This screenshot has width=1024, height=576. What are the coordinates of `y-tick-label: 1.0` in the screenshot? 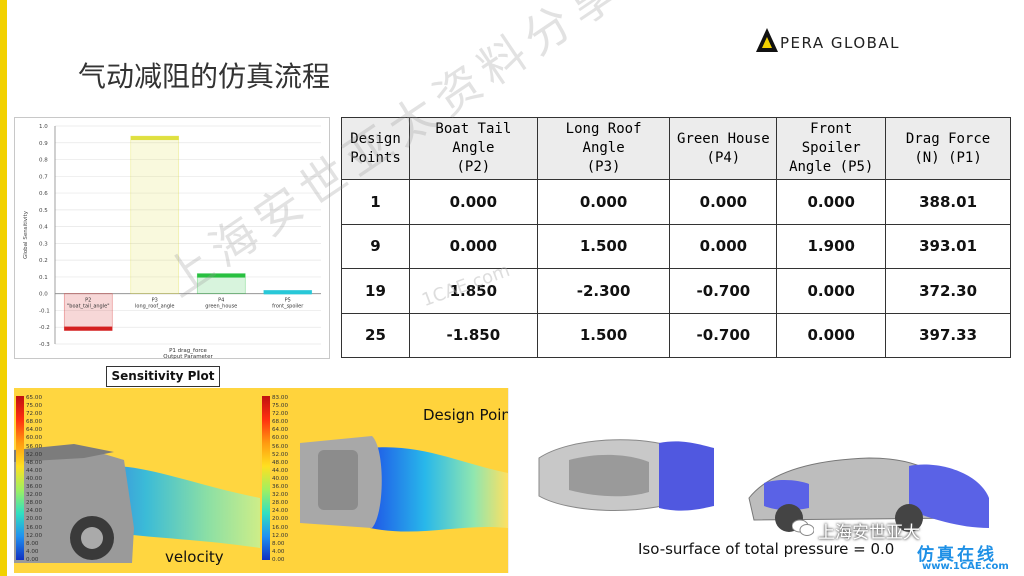 It's located at (43, 127).